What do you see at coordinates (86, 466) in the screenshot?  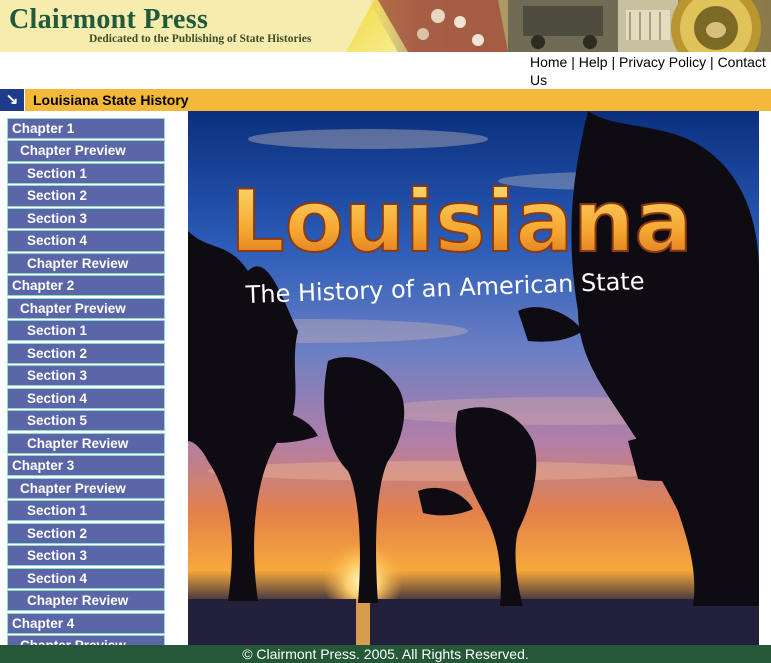 I see `sidebar-item-chapter-3: Chapter 3` at bounding box center [86, 466].